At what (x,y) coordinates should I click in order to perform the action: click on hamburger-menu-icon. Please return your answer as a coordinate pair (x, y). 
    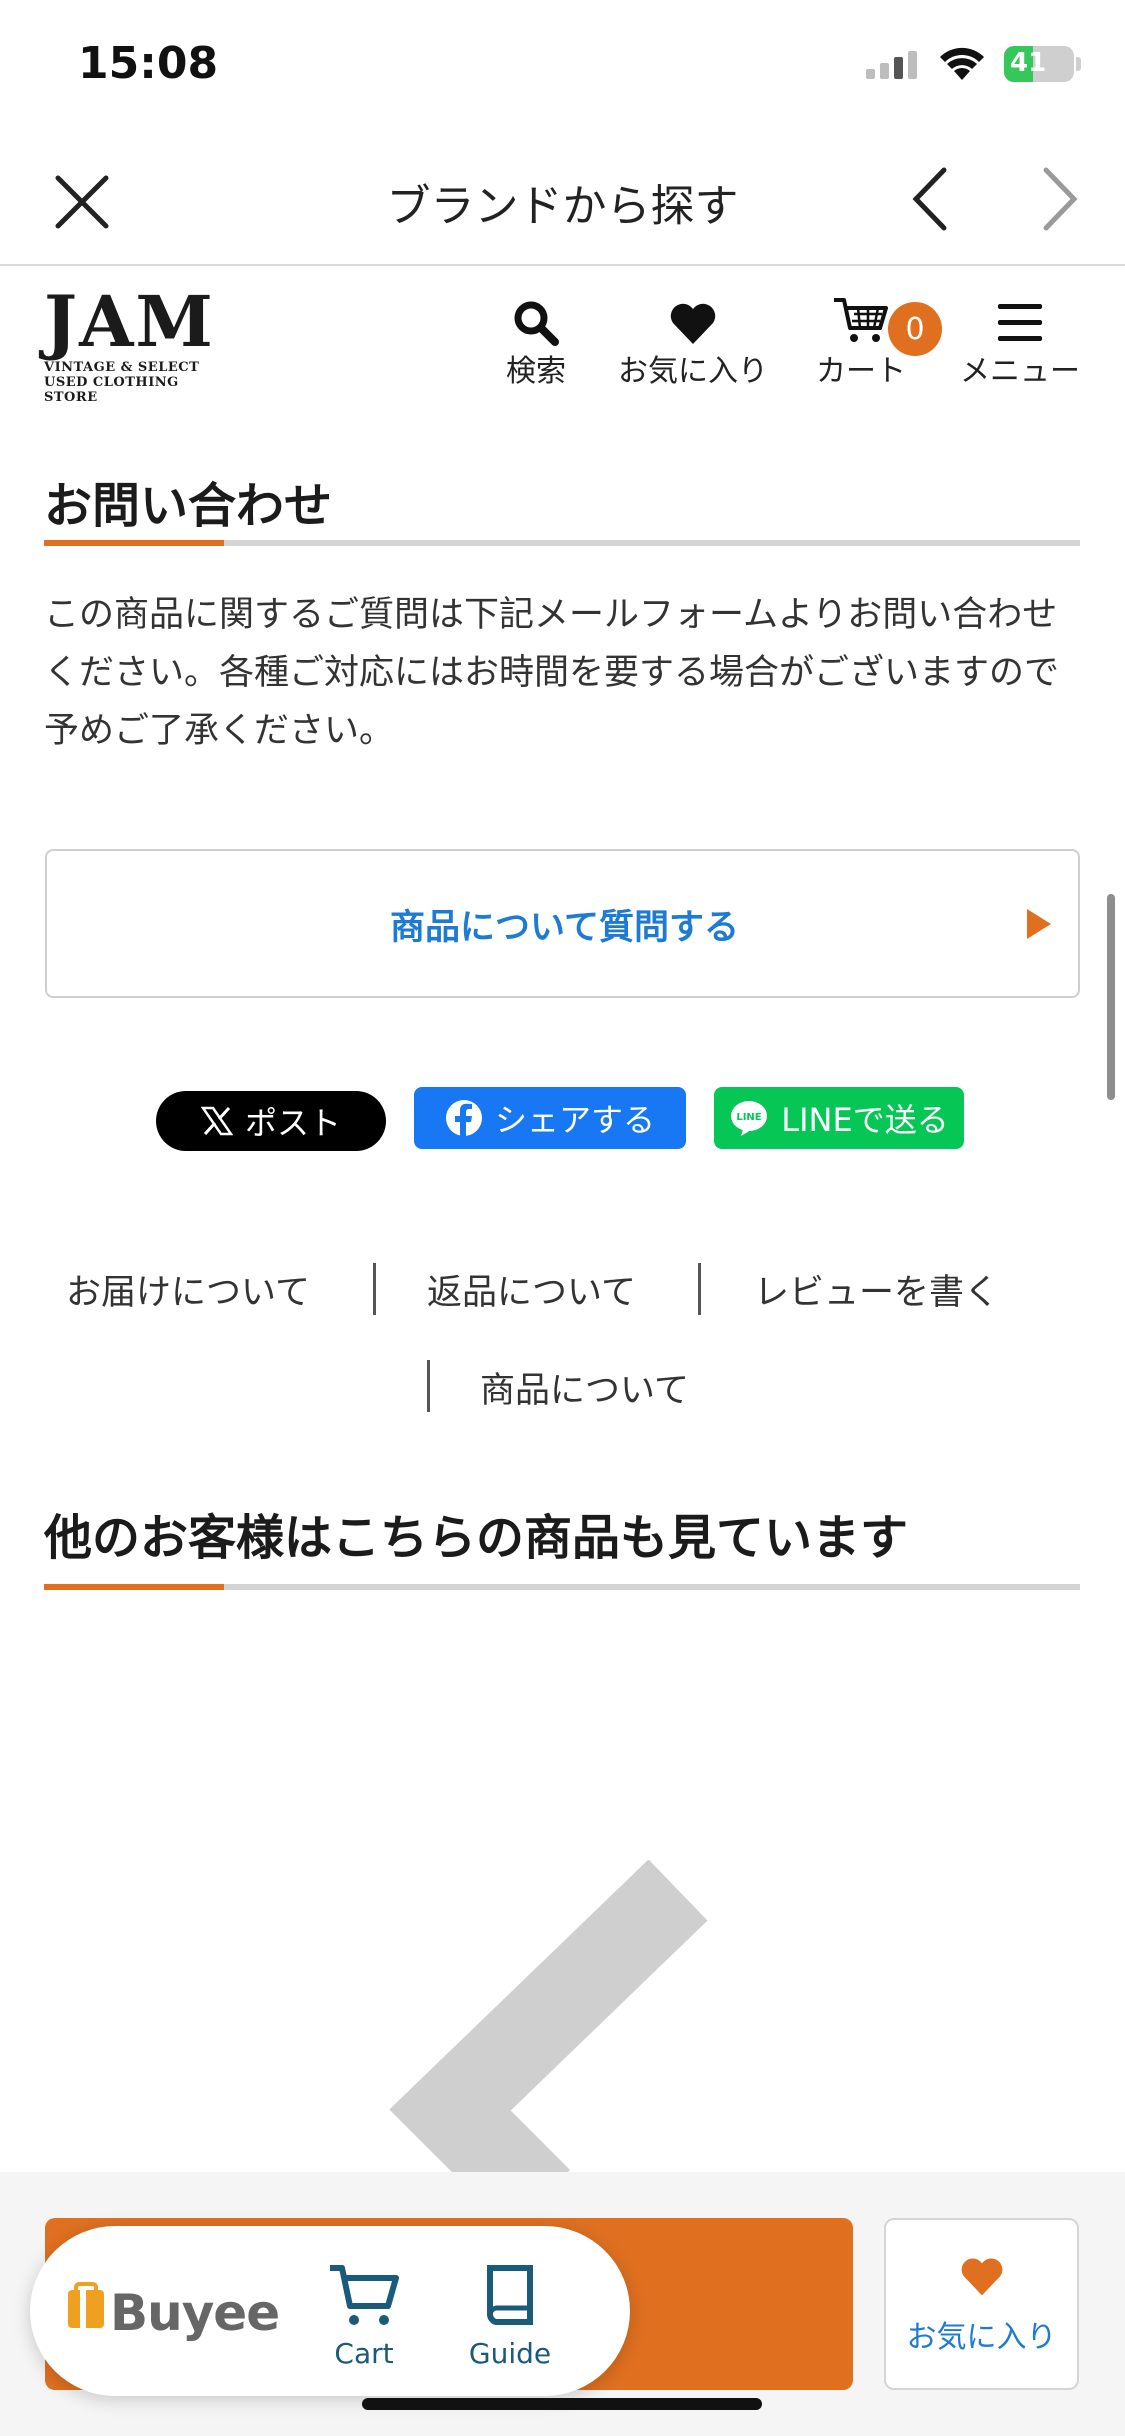
    Looking at the image, I should click on (1020, 322).